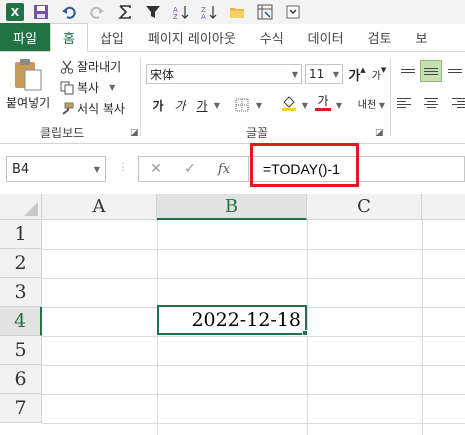 This screenshot has width=465, height=435. What do you see at coordinates (21, 321) in the screenshot?
I see `row-header-4: 4` at bounding box center [21, 321].